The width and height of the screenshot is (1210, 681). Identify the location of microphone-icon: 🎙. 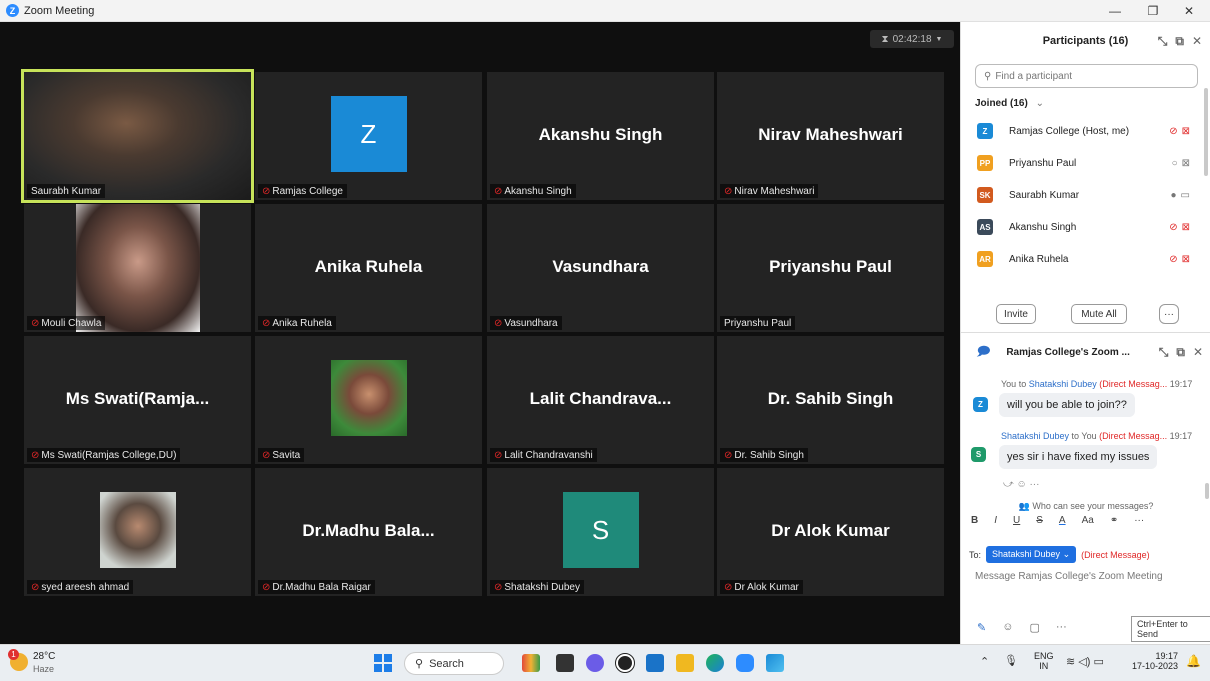
(1011, 660).